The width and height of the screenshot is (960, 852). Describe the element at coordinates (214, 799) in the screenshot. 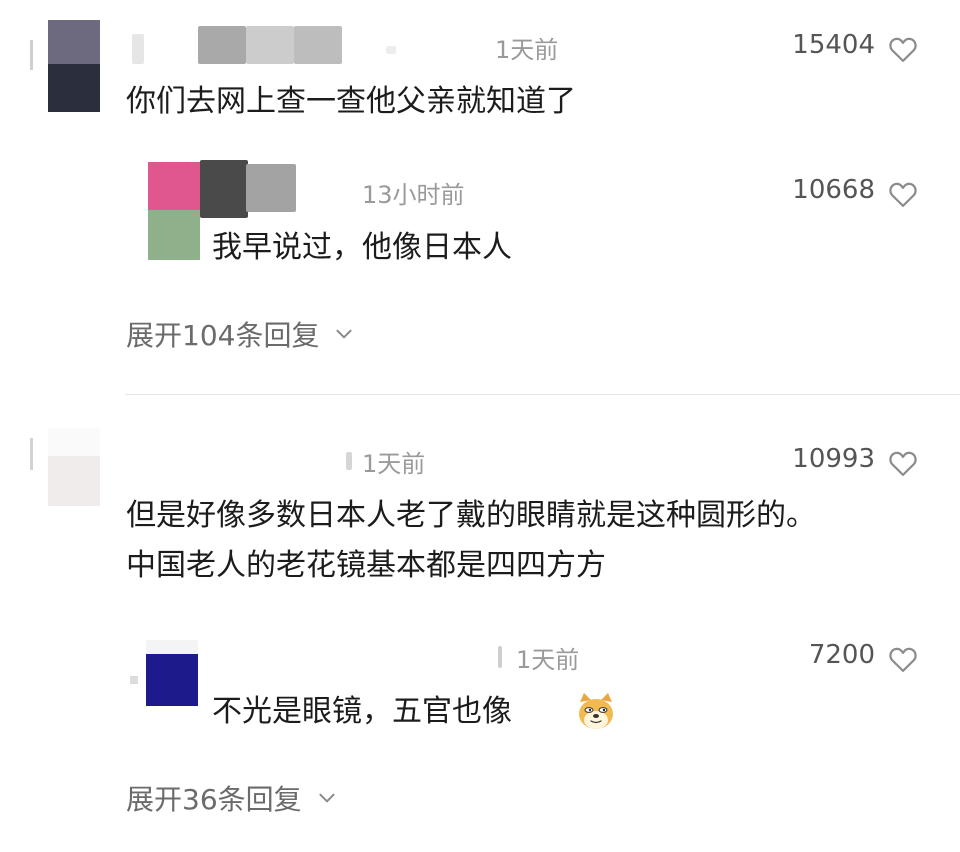

I see `expand-label: 展开36条回复` at that location.